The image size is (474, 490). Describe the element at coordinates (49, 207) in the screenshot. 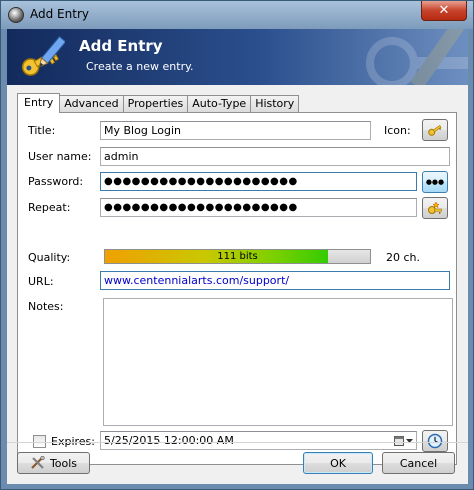

I see `repeat-label: Repeat:` at that location.